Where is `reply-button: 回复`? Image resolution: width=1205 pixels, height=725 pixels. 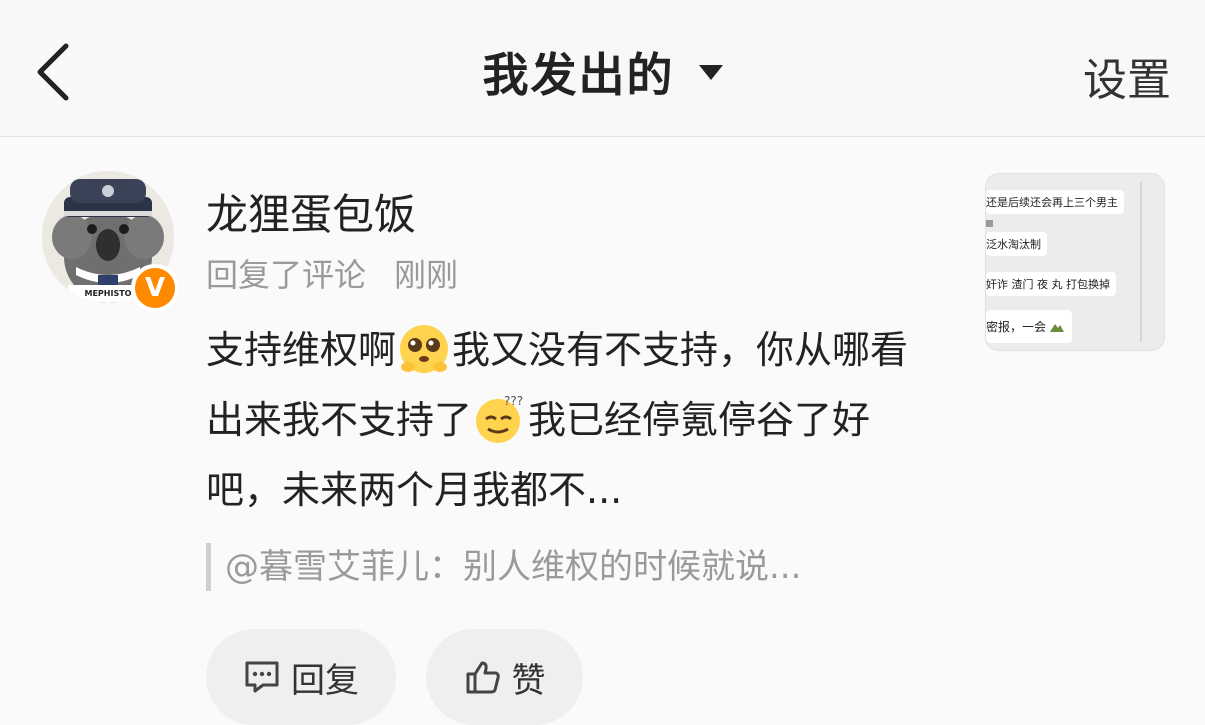
reply-button: 回复 is located at coordinates (301, 677).